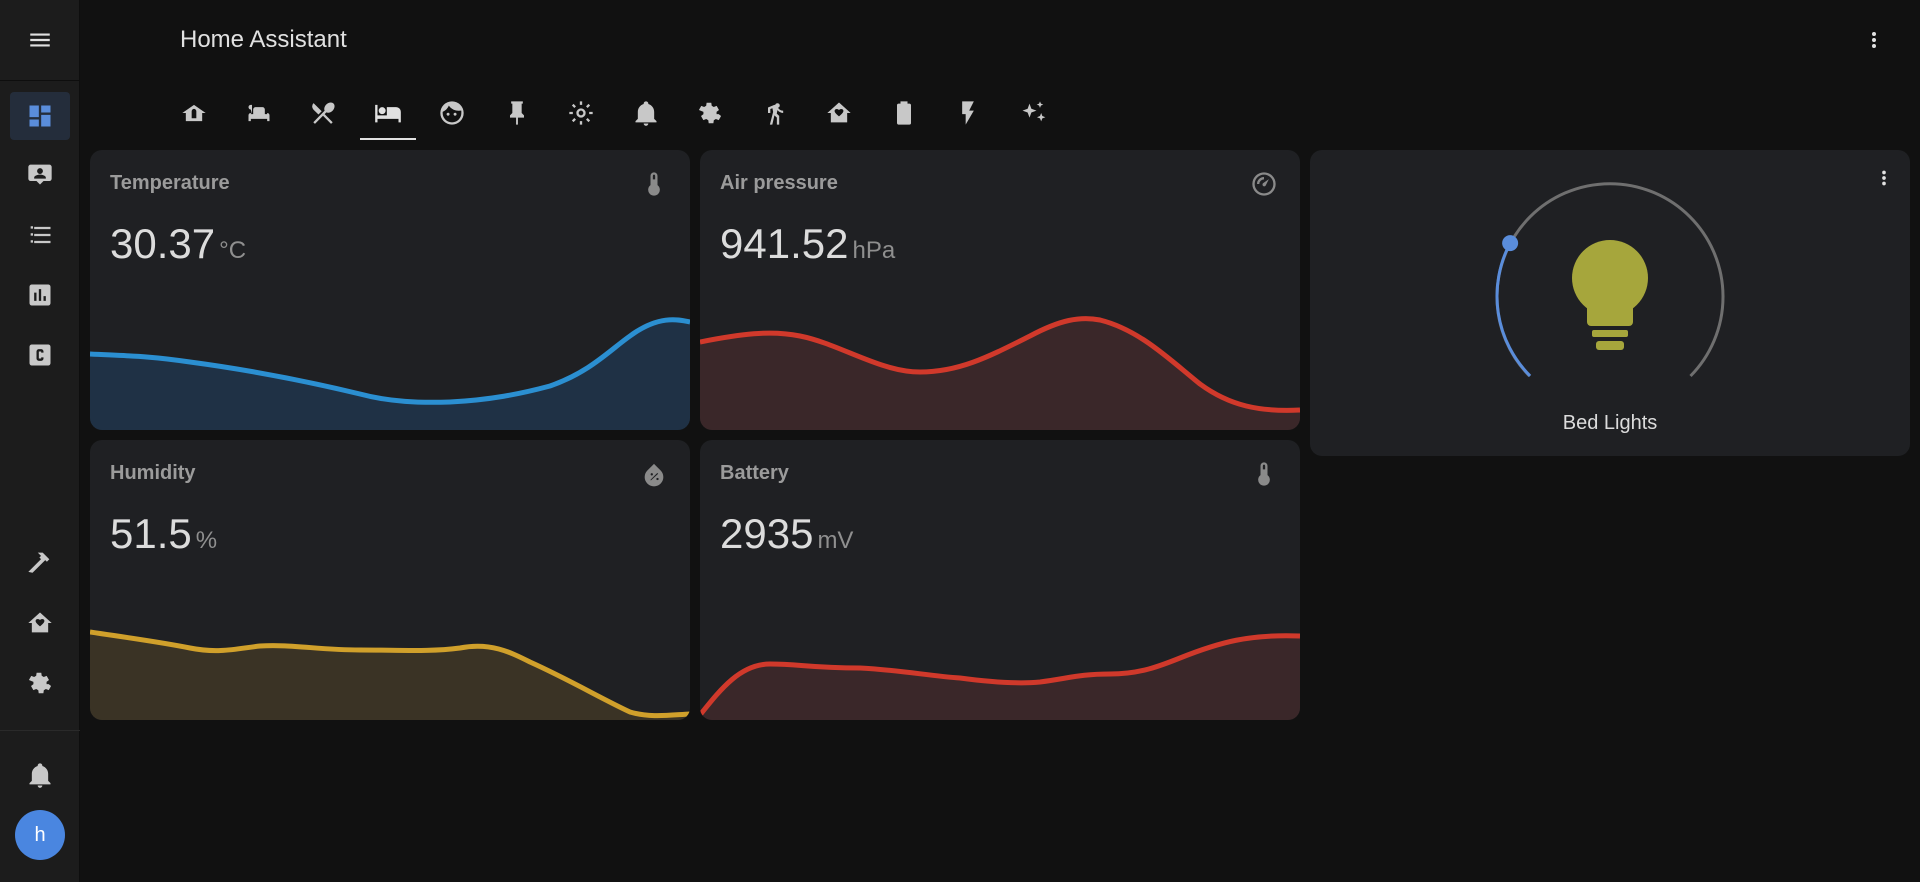 The image size is (1920, 882). What do you see at coordinates (170, 183) in the screenshot?
I see `card-title: Temperature` at bounding box center [170, 183].